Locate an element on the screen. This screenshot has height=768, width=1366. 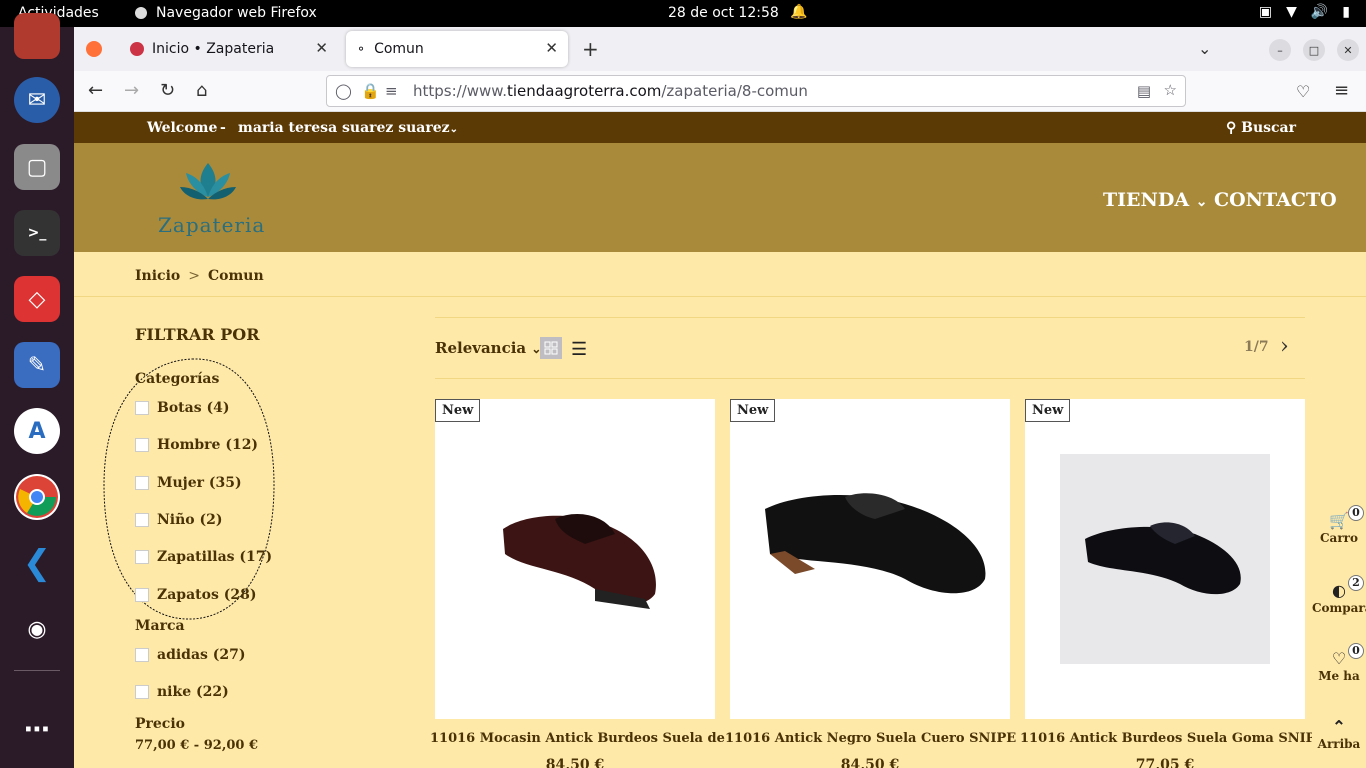
chrome-icon is located at coordinates (37, 497).